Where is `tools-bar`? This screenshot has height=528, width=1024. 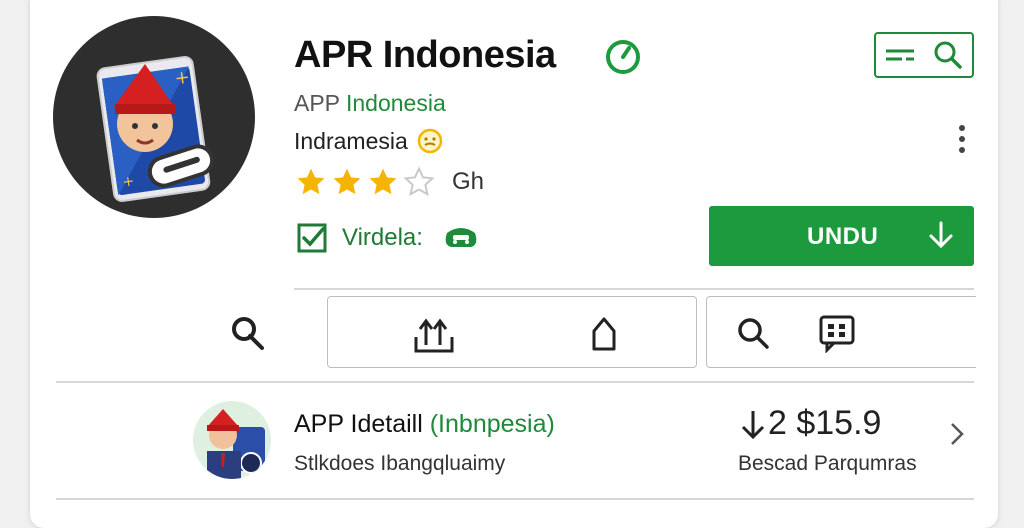
tools-bar is located at coordinates (841, 332).